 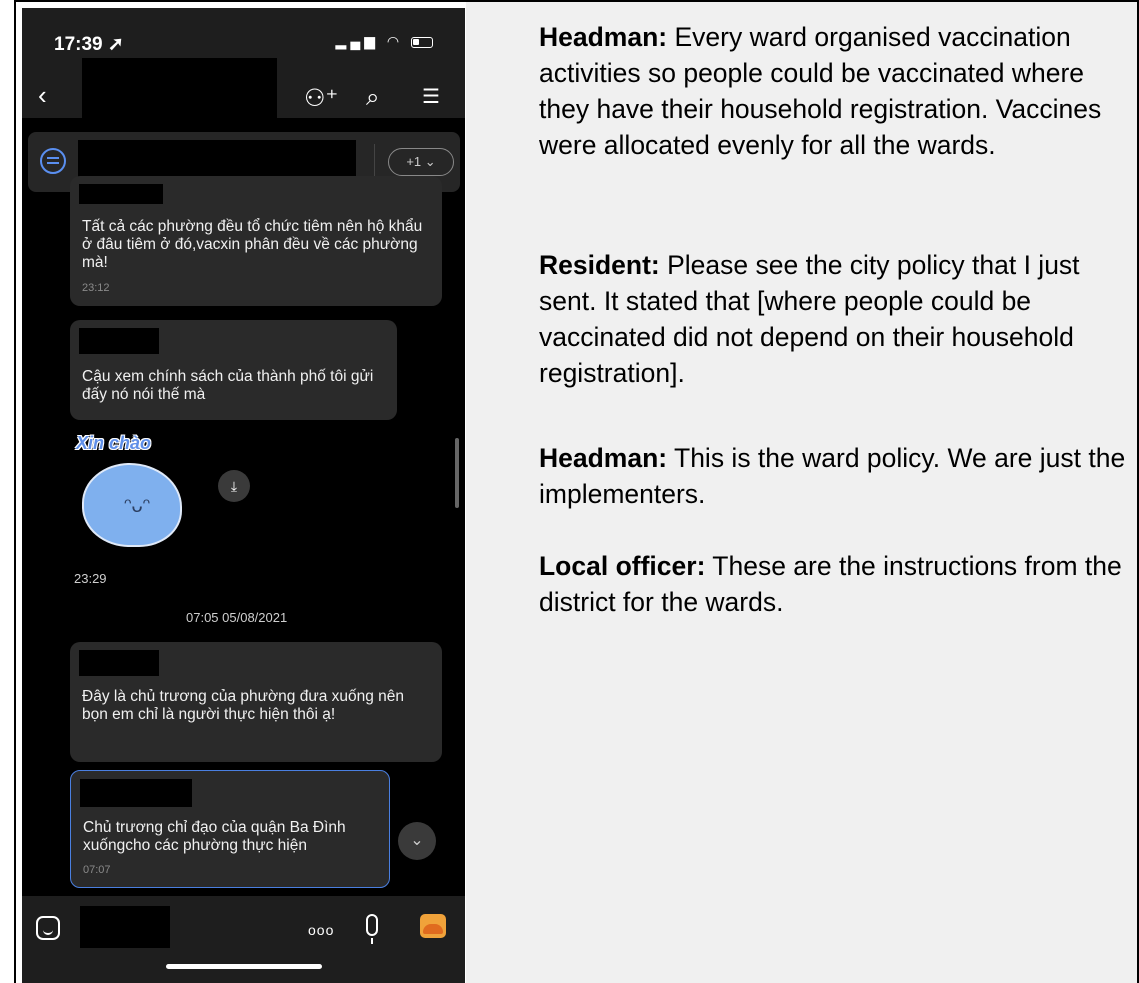 What do you see at coordinates (431, 96) in the screenshot?
I see `menu-icon: ☰` at bounding box center [431, 96].